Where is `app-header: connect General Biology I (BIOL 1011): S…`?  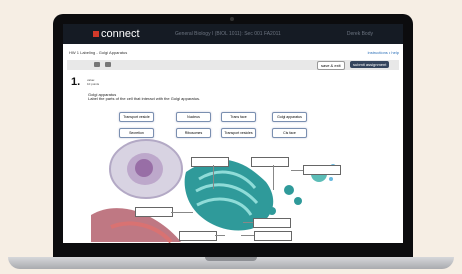
app-header: connect General Biology I (BIOL 1011): S… is located at coordinates (233, 34).